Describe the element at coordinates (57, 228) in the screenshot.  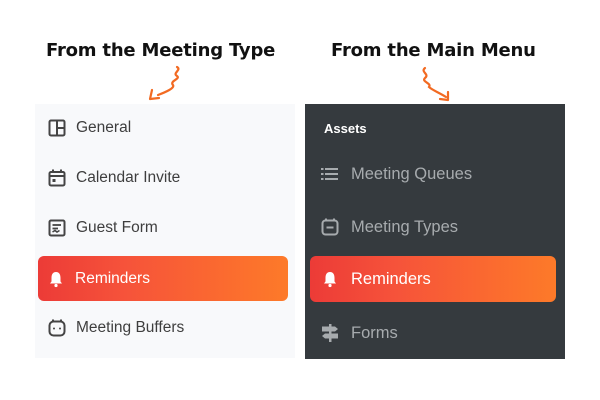
I see `form-icon` at that location.